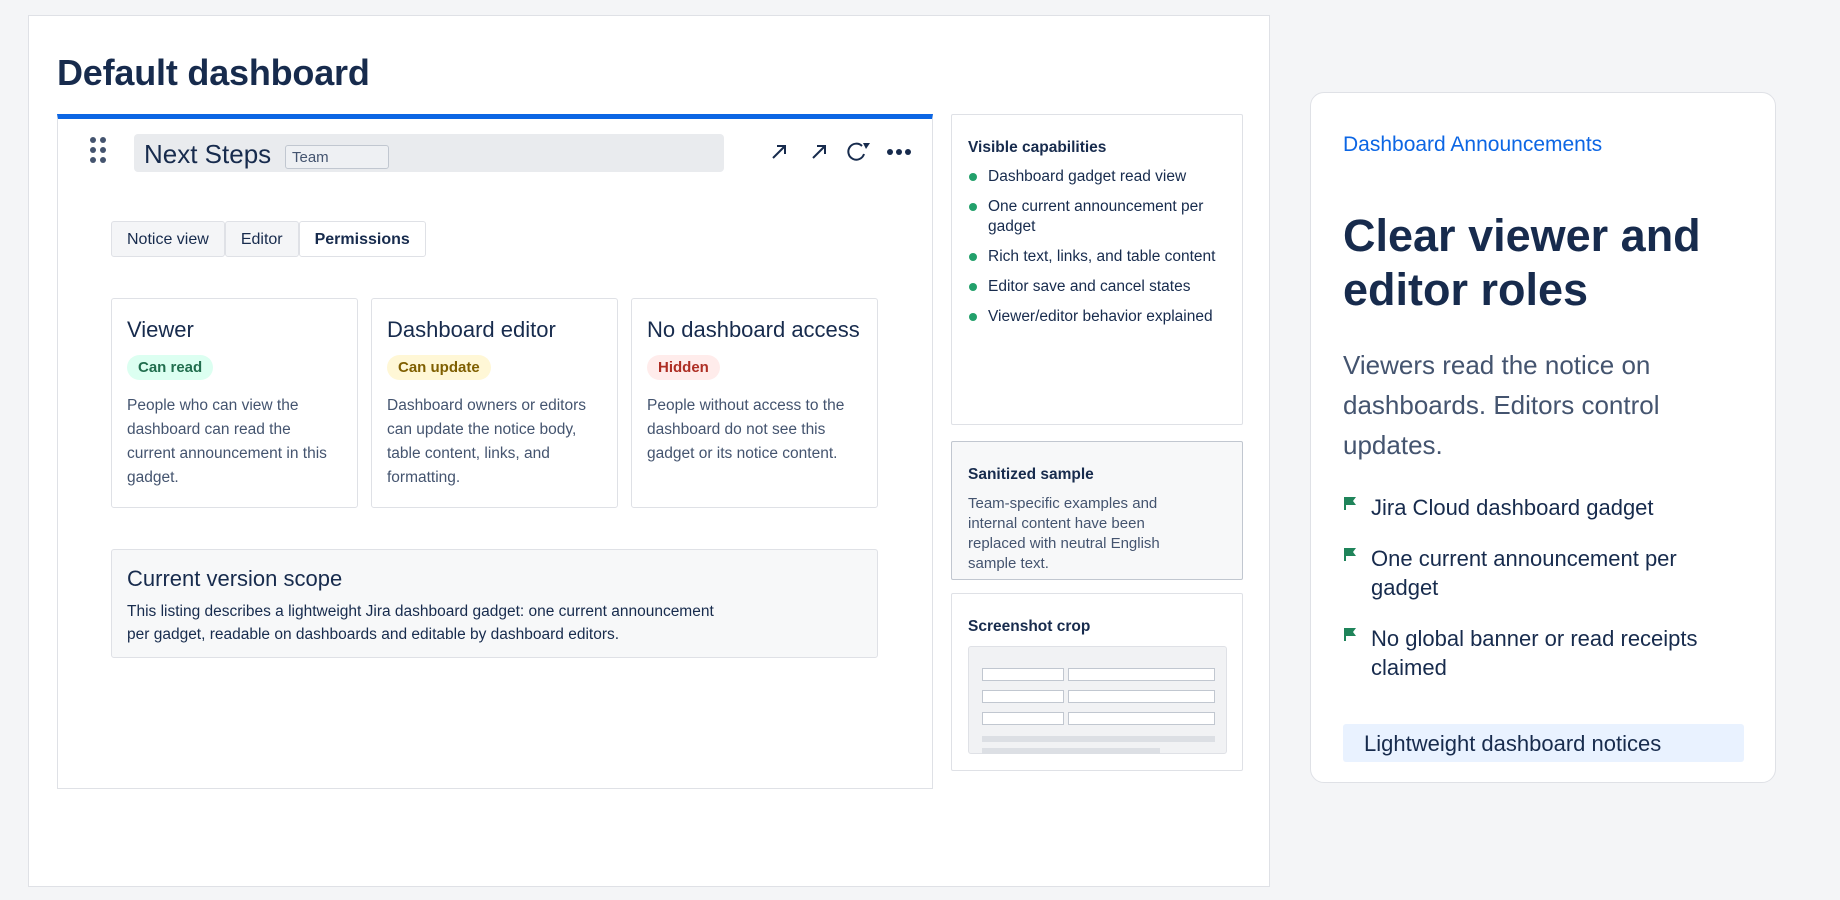  Describe the element at coordinates (1037, 147) in the screenshot. I see `capabilities-heading: Visible capabilities` at that location.